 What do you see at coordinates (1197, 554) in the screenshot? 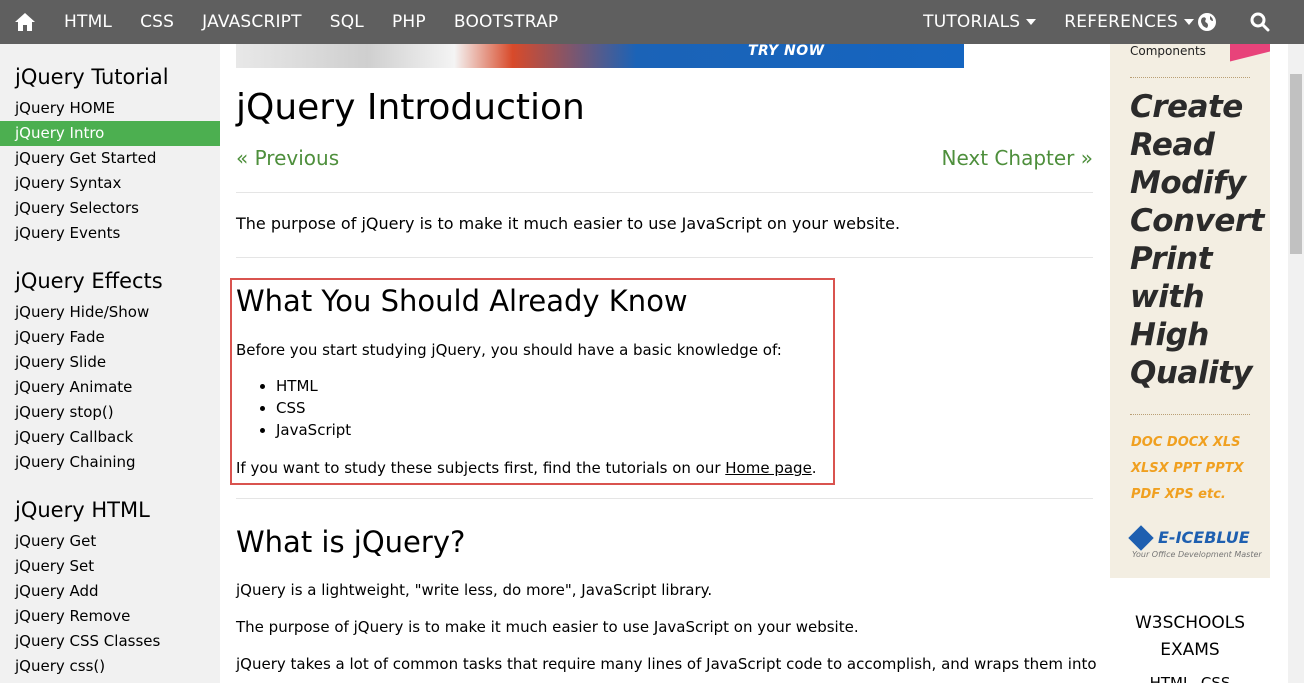
I see `ad-tagline: Your Office Development Master` at bounding box center [1197, 554].